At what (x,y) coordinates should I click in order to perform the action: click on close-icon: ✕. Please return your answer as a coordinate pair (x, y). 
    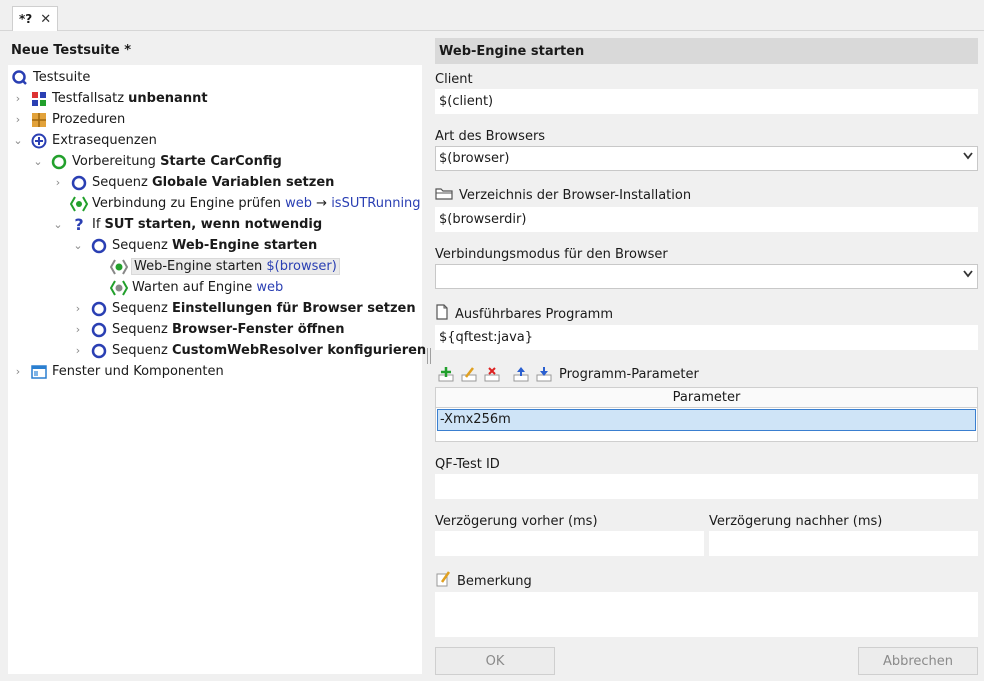
    Looking at the image, I should click on (45, 19).